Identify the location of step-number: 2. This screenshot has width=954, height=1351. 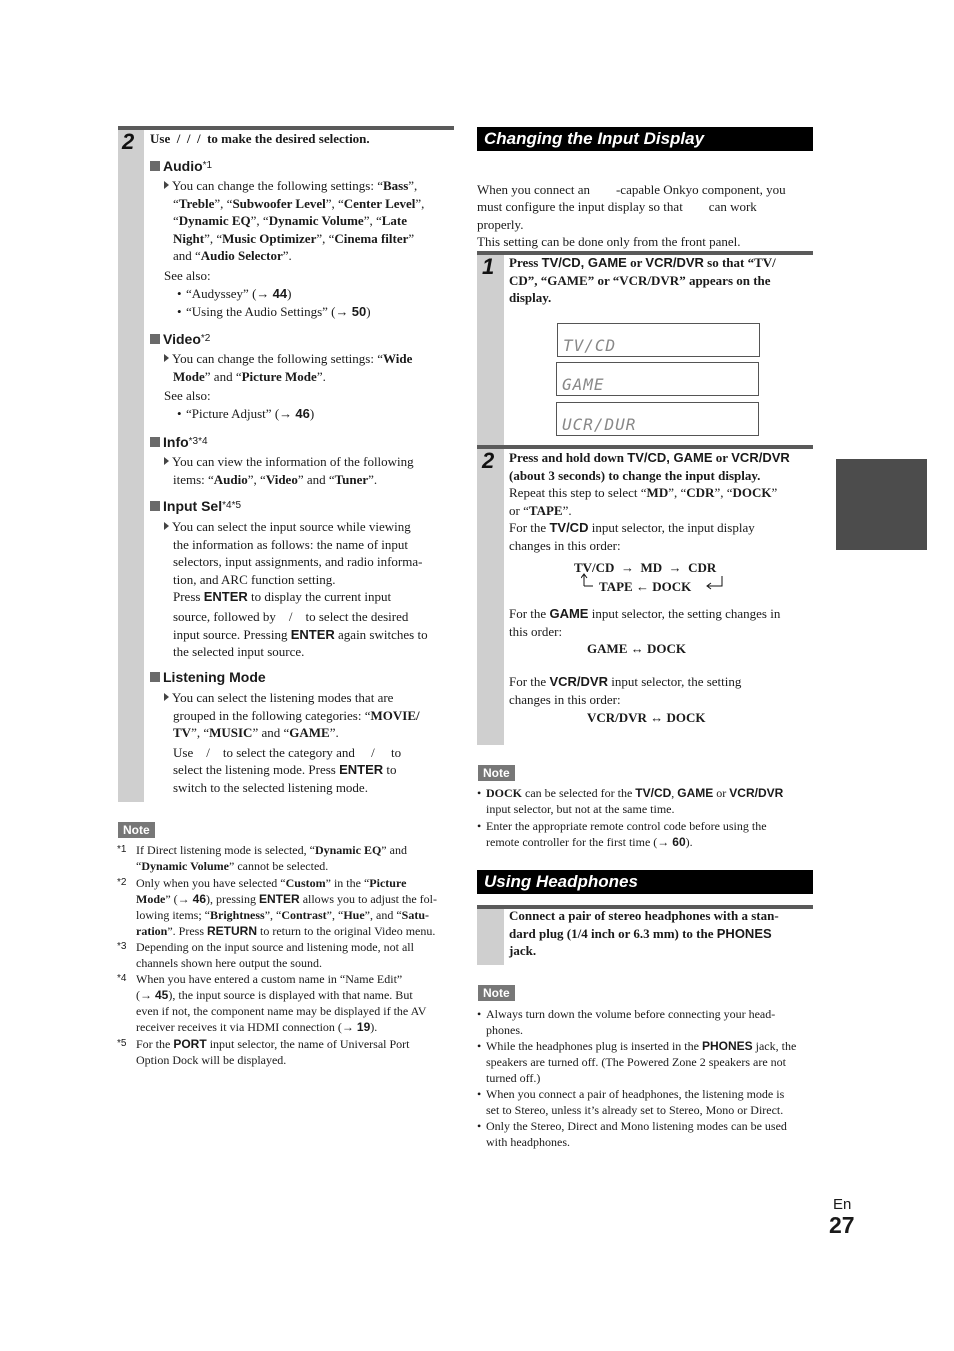
(128, 141).